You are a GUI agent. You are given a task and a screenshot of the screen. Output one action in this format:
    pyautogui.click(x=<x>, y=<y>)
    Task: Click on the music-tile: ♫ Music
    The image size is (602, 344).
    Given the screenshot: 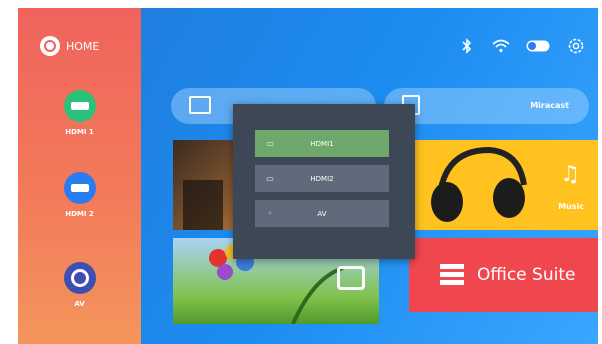 What is the action you would take?
    pyautogui.click(x=503, y=185)
    